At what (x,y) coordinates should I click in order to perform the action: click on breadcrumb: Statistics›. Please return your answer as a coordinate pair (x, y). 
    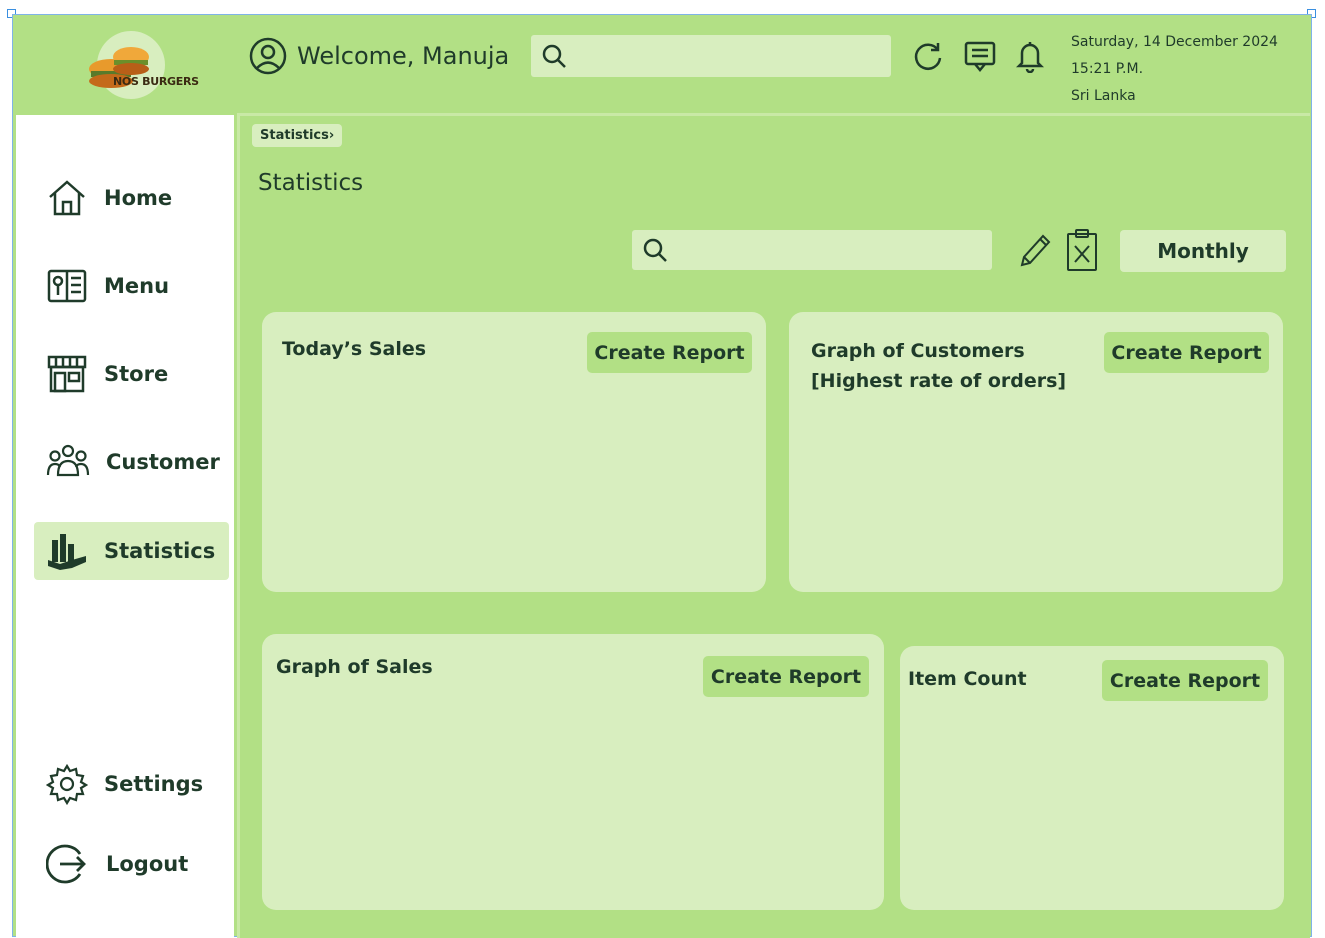
    Looking at the image, I should click on (297, 135).